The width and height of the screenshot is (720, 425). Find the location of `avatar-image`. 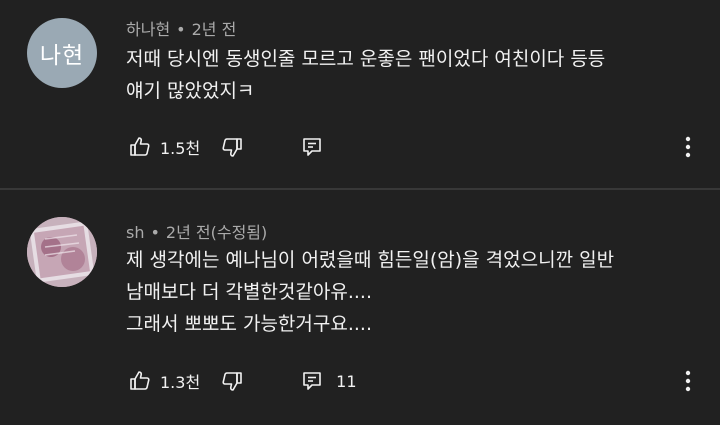

avatar-image is located at coordinates (62, 252).